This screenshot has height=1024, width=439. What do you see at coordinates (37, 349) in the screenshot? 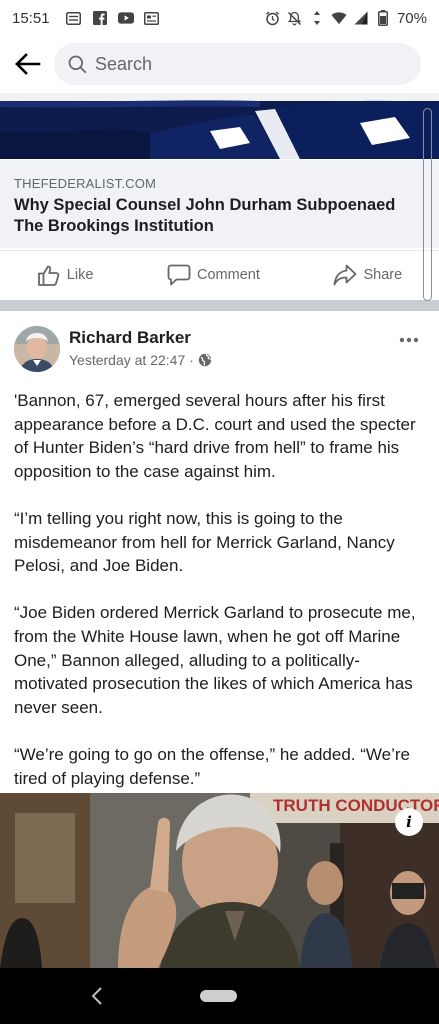
I see `avatar` at bounding box center [37, 349].